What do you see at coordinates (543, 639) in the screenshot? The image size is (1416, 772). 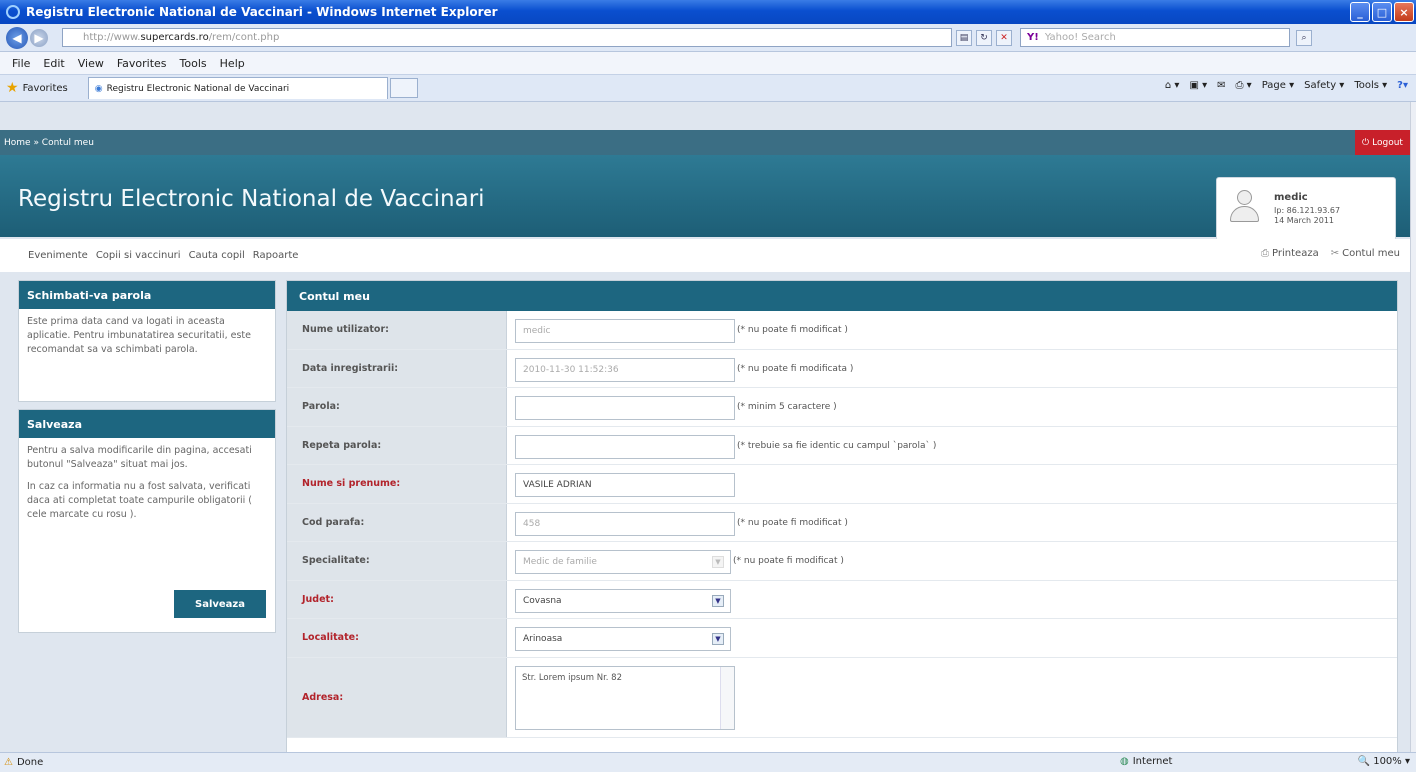 I see `city-value: Arinoasa` at bounding box center [543, 639].